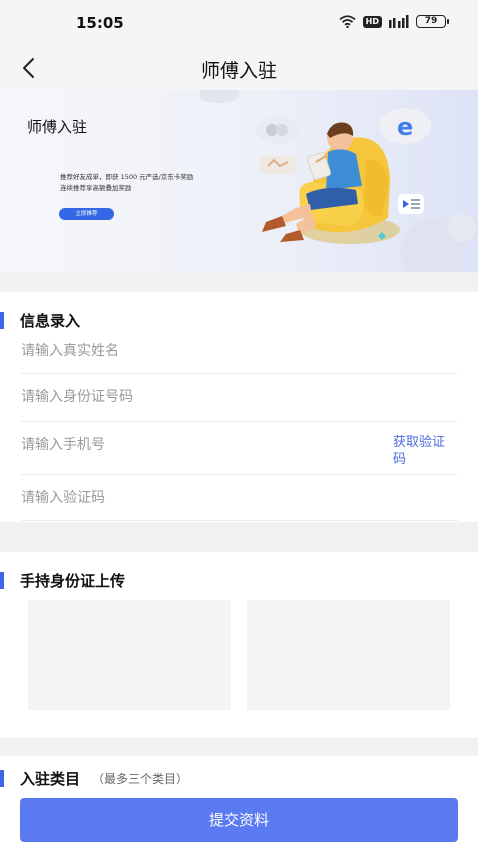  Describe the element at coordinates (73, 581) in the screenshot. I see `id-section-title: 手持身份证上传` at that location.